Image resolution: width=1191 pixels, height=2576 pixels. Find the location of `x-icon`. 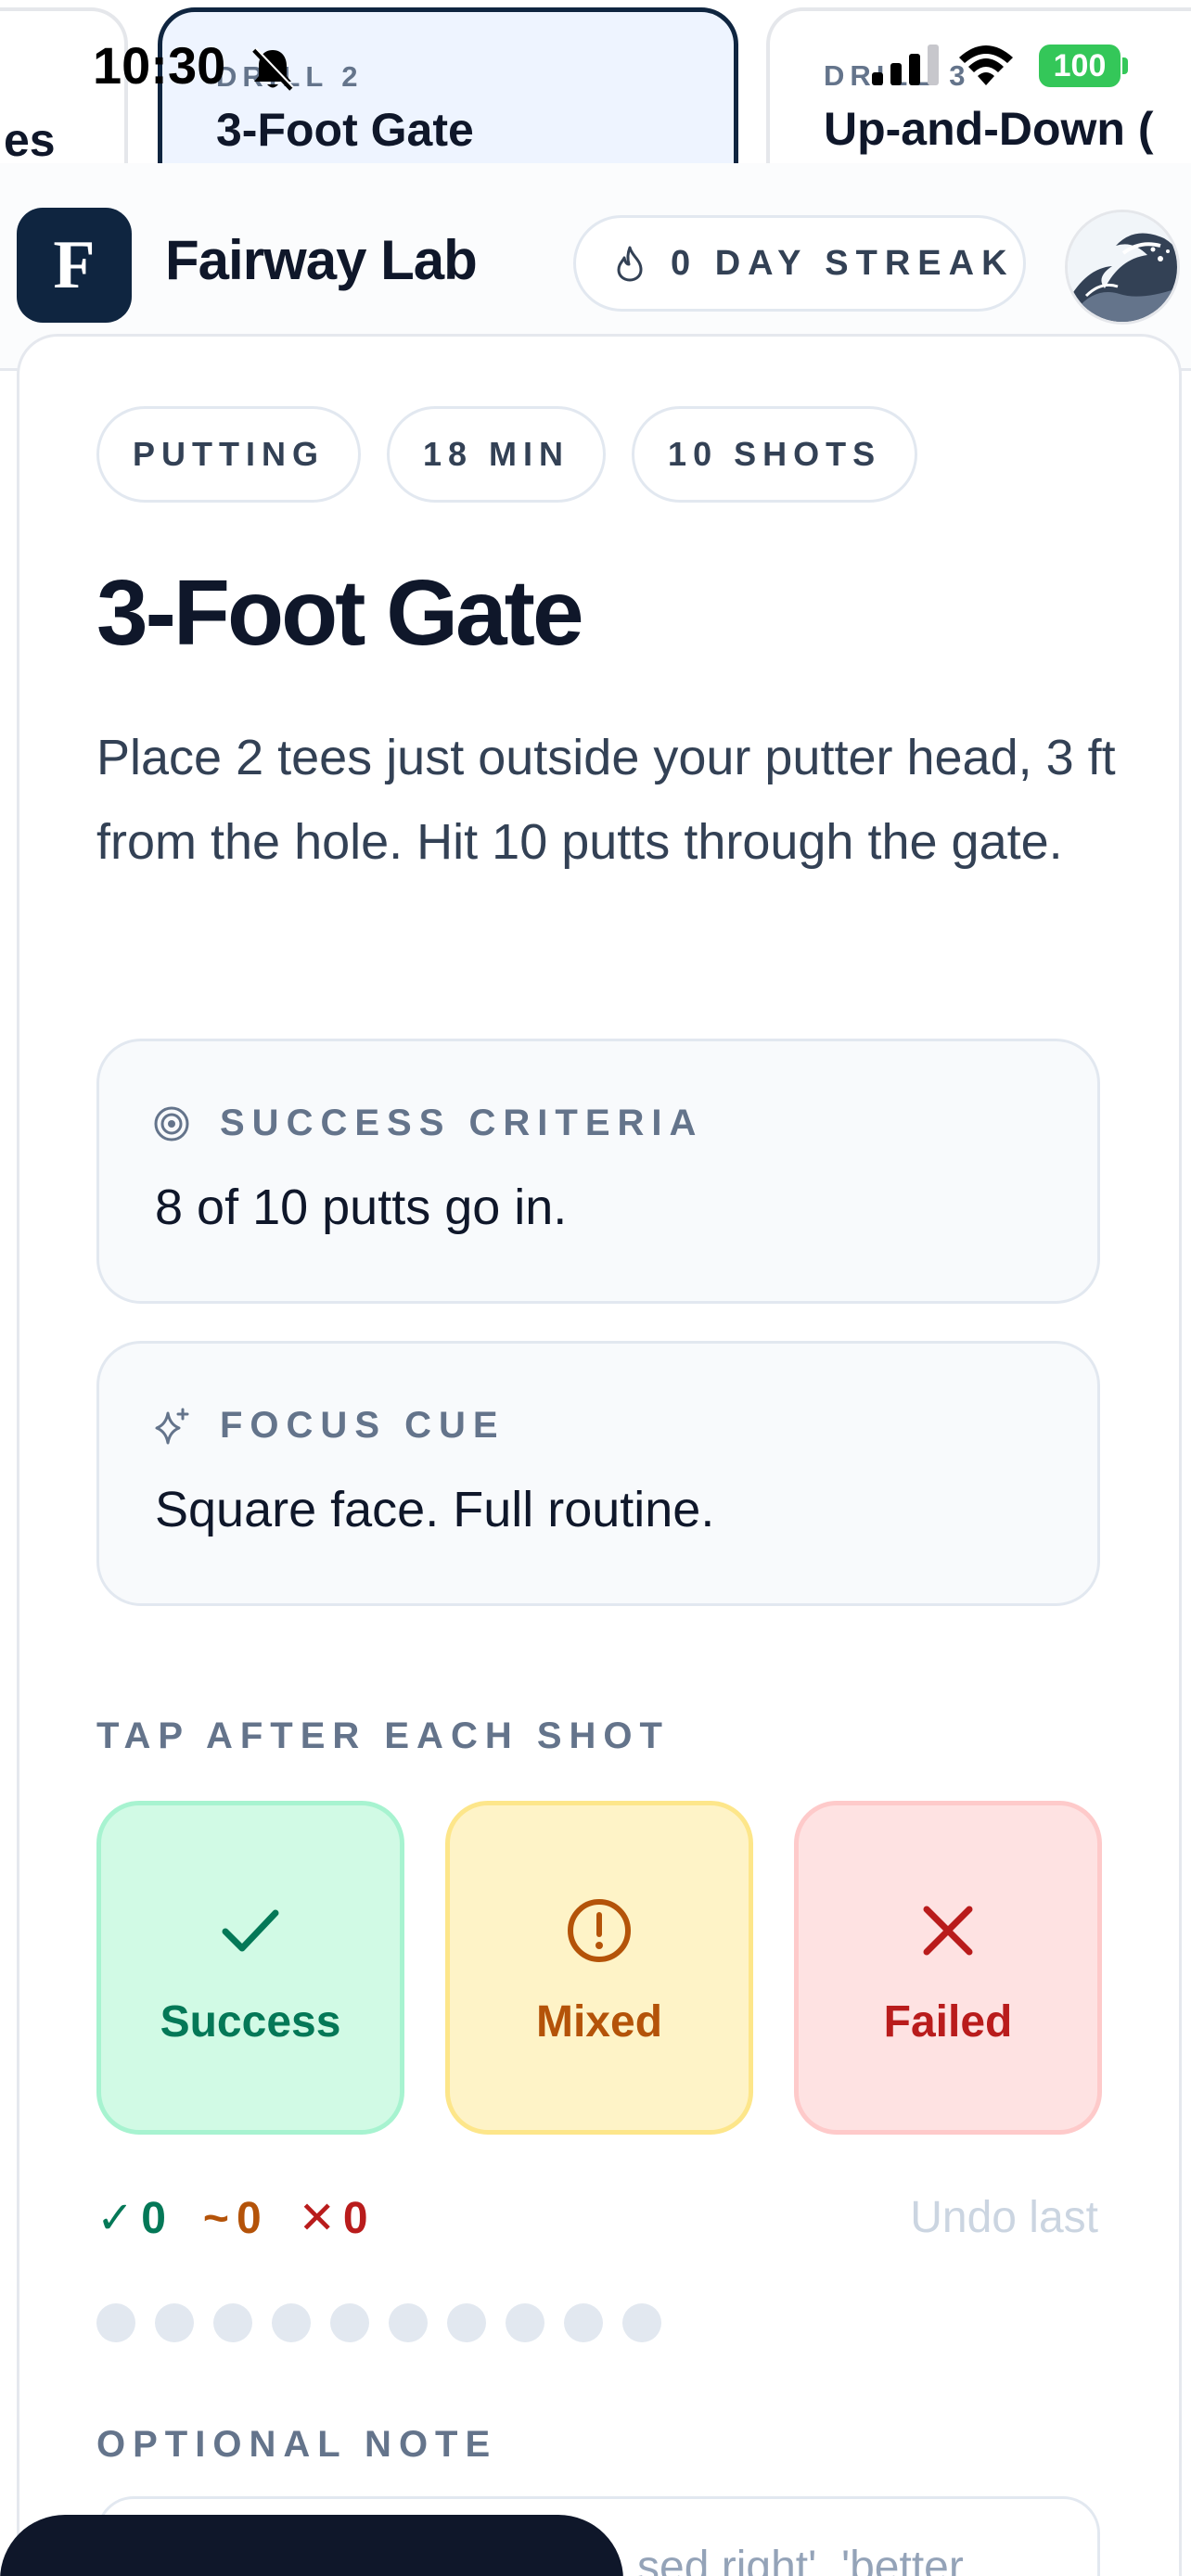

x-icon is located at coordinates (948, 1931).